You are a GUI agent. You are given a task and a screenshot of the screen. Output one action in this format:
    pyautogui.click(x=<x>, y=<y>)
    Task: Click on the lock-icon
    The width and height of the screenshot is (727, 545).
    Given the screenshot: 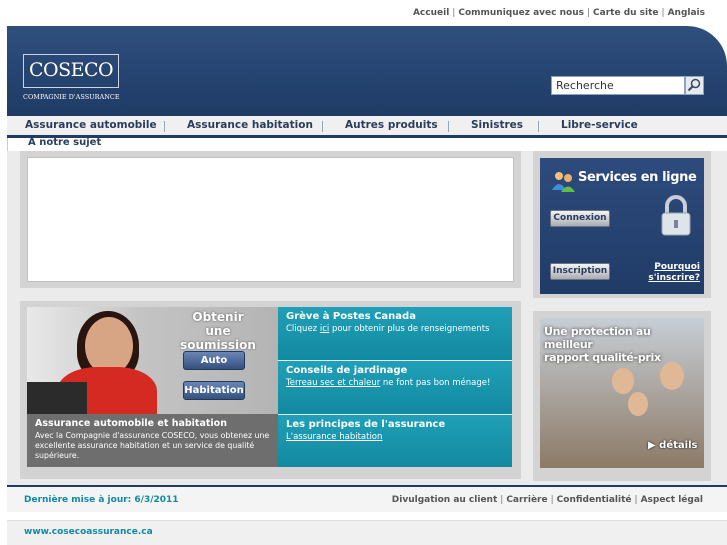 What is the action you would take?
    pyautogui.click(x=676, y=215)
    